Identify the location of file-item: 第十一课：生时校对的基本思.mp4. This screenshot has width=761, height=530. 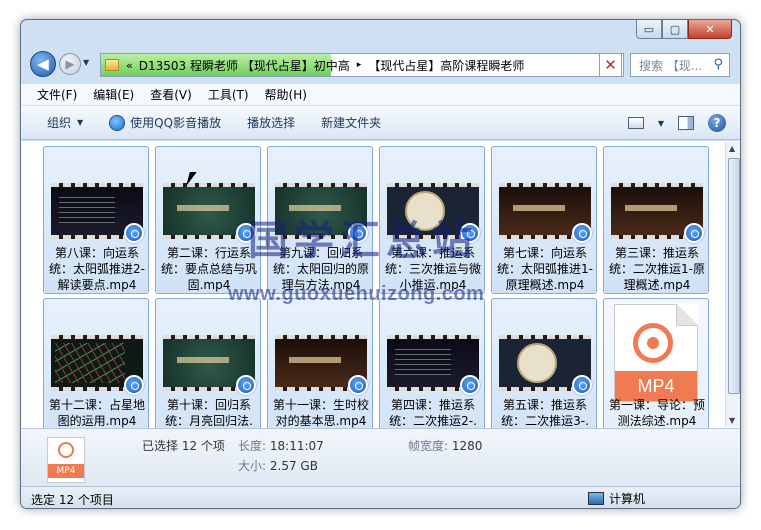
(320, 363).